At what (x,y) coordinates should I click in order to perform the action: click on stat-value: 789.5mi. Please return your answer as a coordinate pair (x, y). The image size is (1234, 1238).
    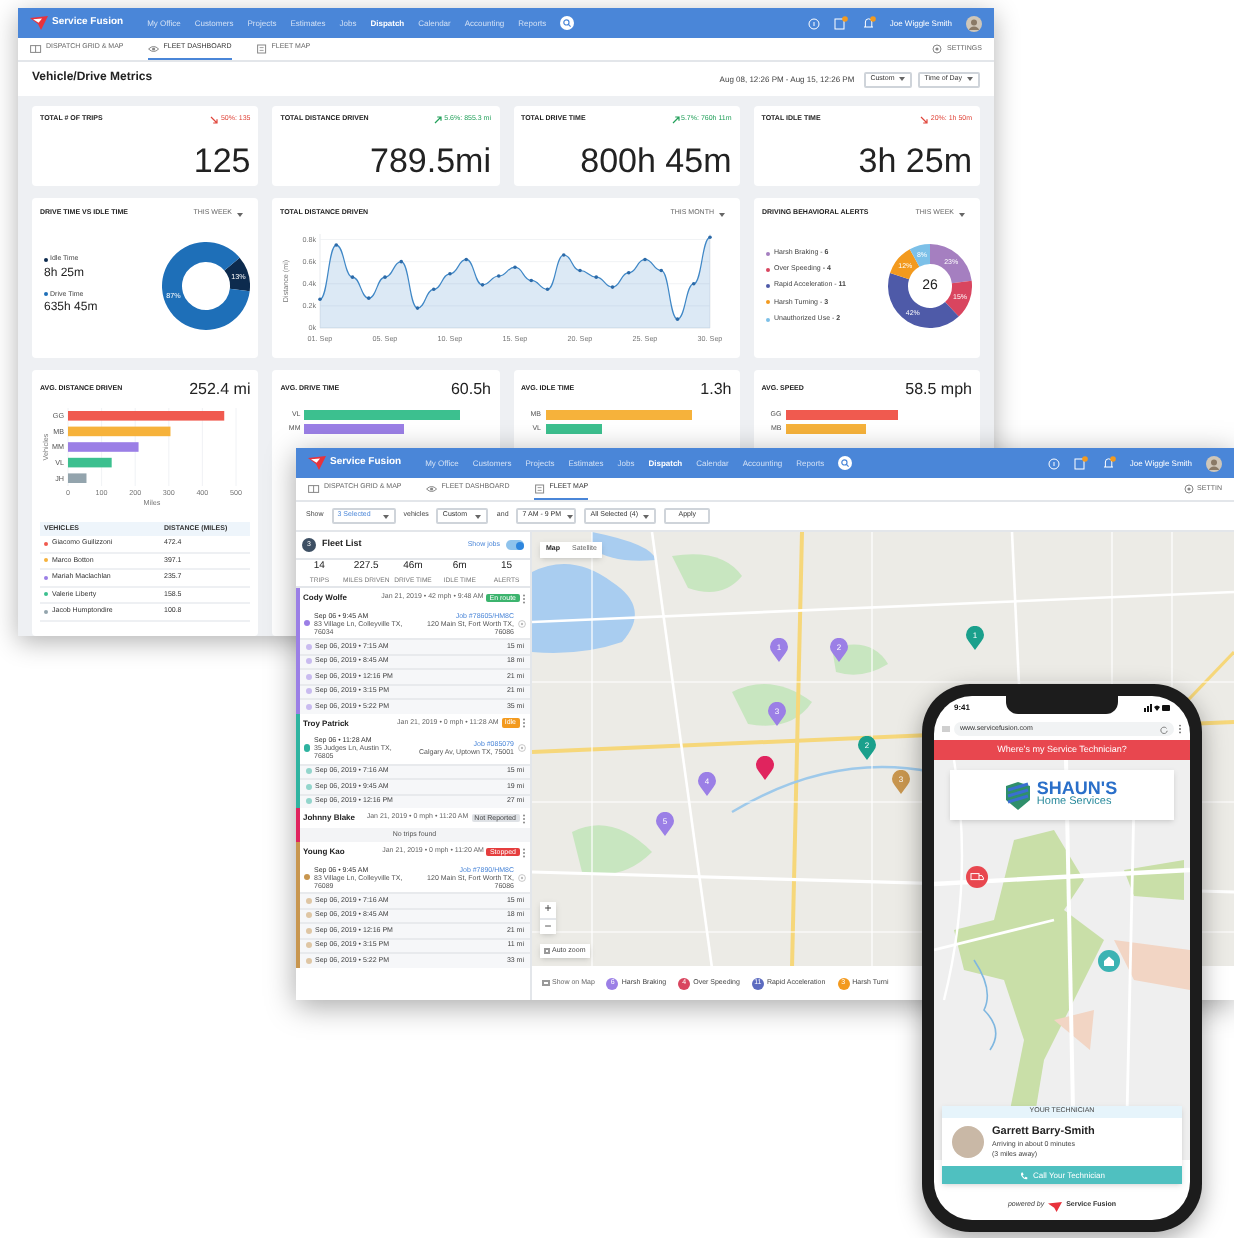
    Looking at the image, I should click on (430, 161).